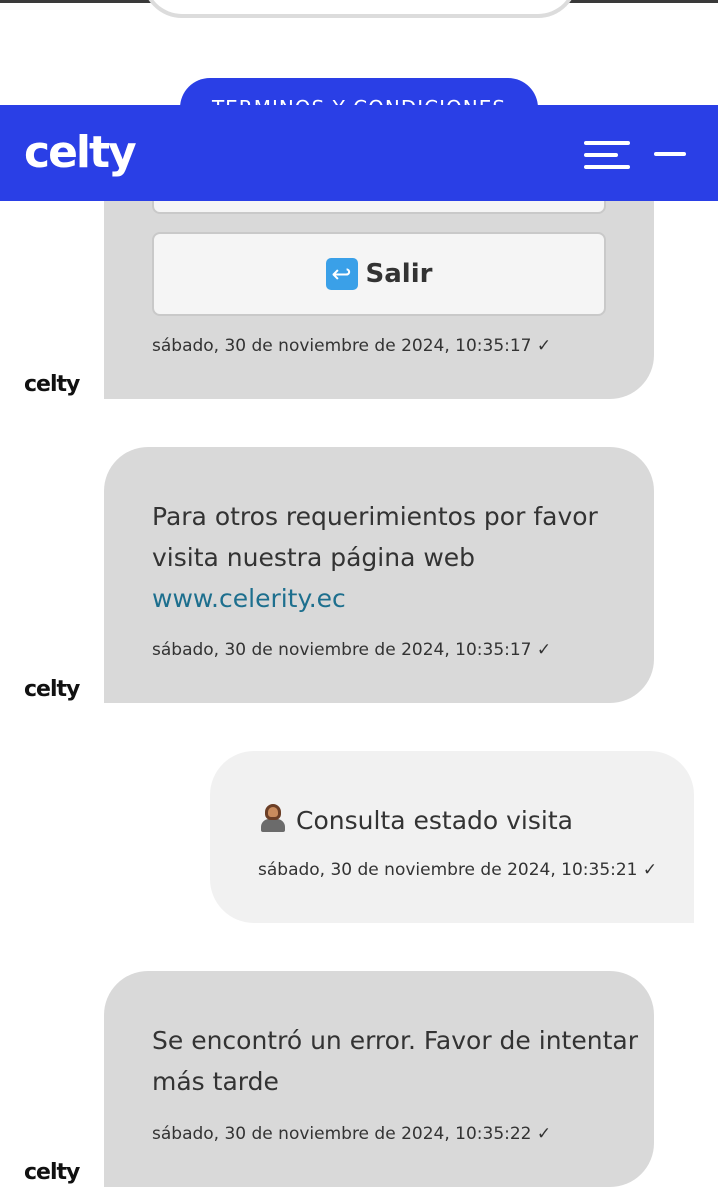  I want to click on salir-button: ↩ Salir, so click(379, 274).